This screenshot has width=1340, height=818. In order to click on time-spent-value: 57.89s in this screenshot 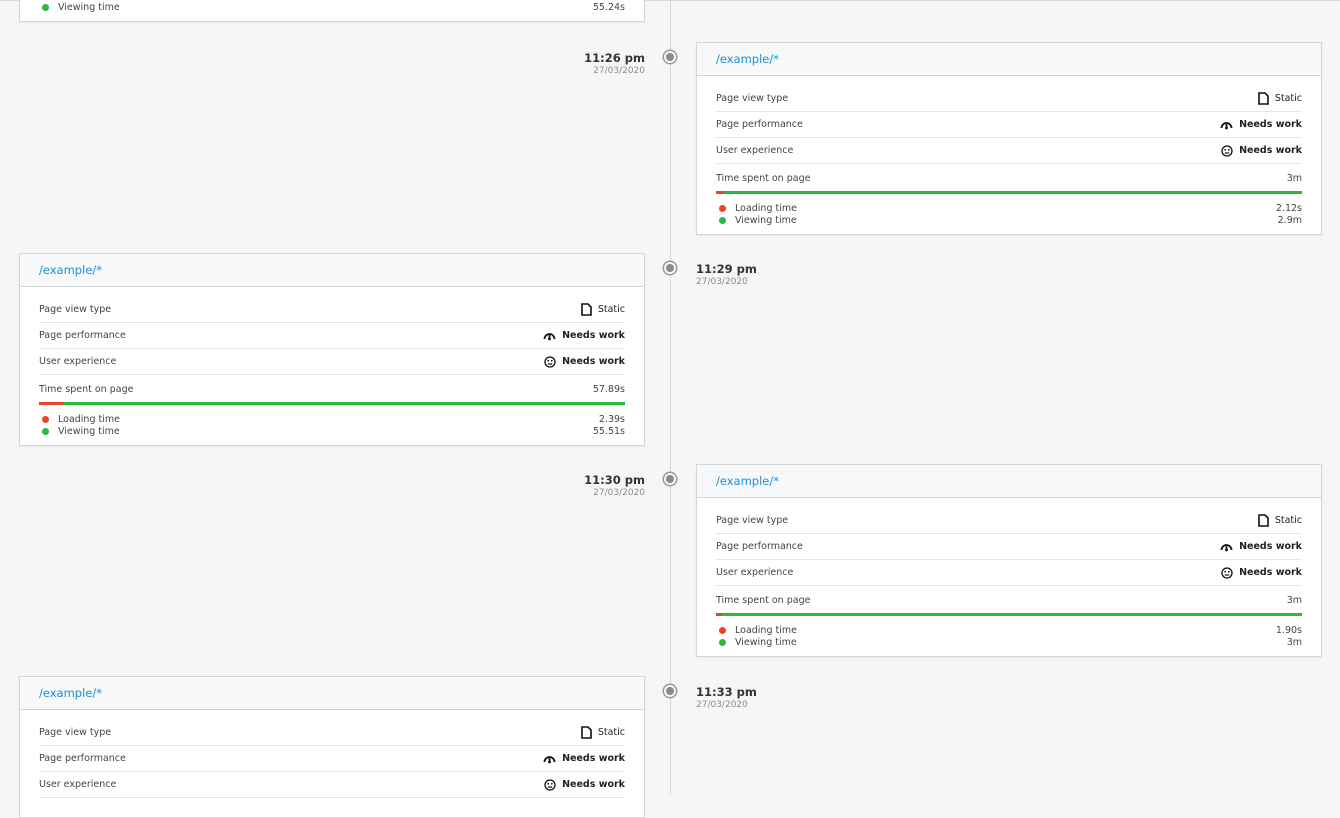, I will do `click(608, 389)`.